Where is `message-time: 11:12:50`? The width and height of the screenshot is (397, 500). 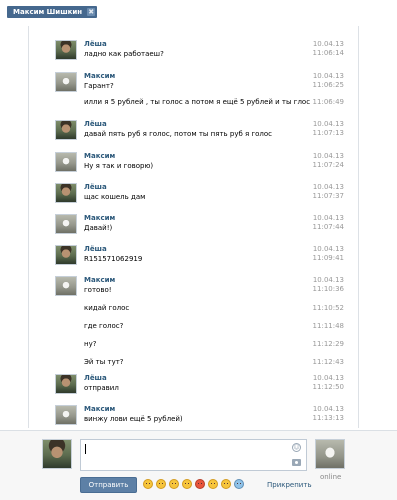 message-time: 11:12:50 is located at coordinates (328, 387).